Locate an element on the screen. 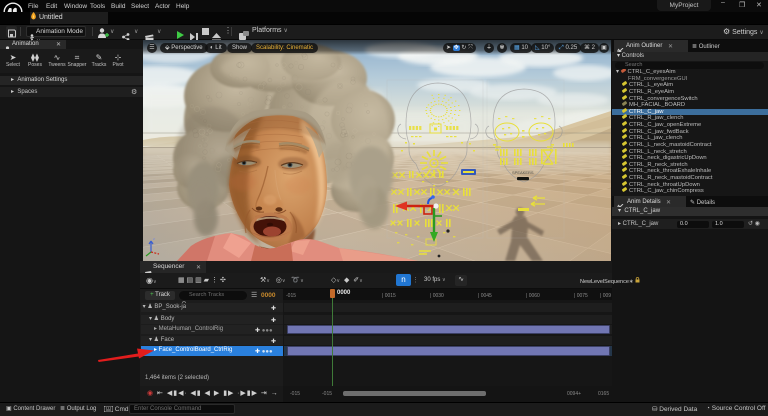 Image resolution: width=768 pixels, height=416 pixels. svg-text: z is located at coordinates (154, 238).